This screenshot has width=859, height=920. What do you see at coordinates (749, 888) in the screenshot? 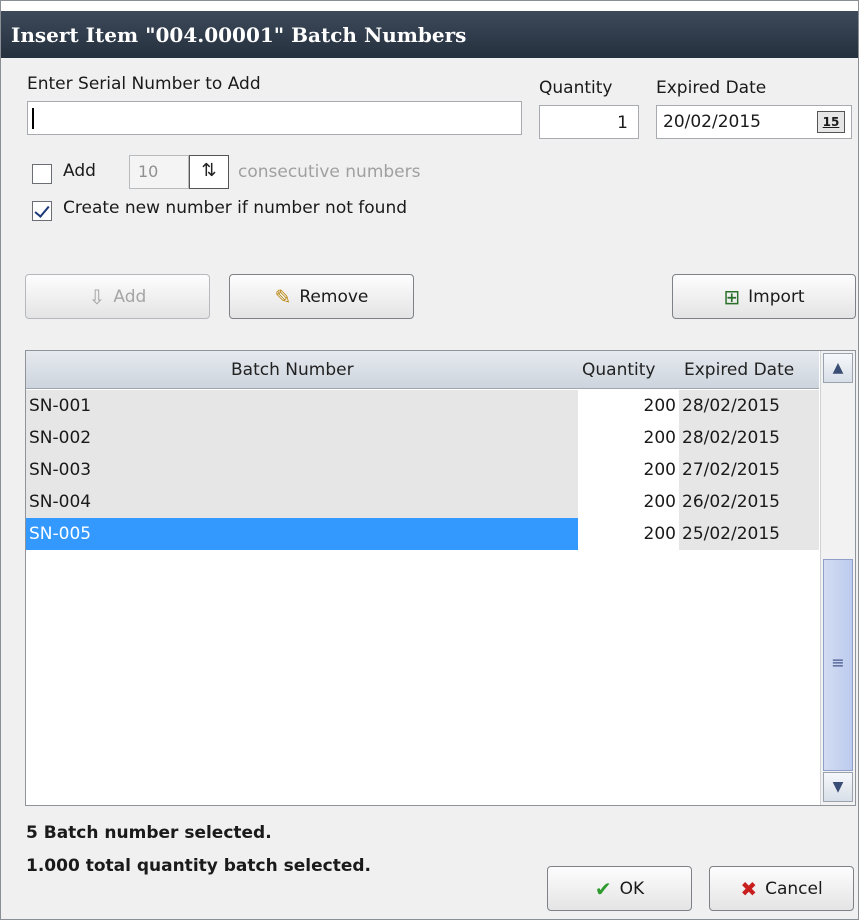
I see `x-icon: ✖` at bounding box center [749, 888].